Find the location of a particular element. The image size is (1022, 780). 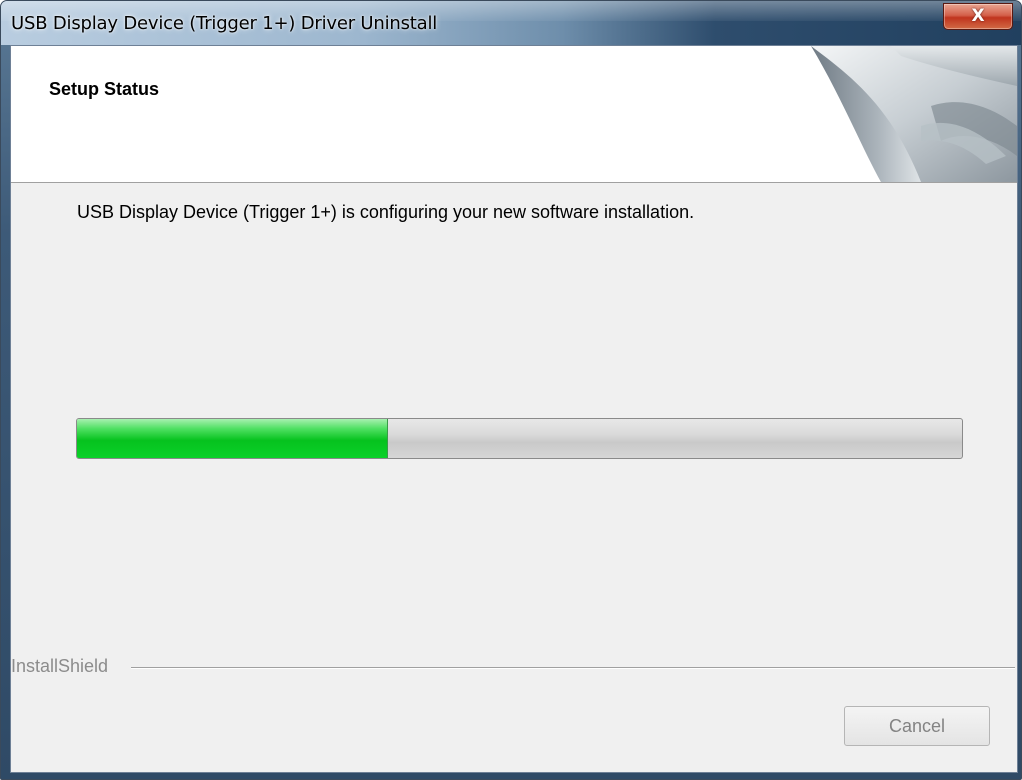

close-icon: X is located at coordinates (978, 16).